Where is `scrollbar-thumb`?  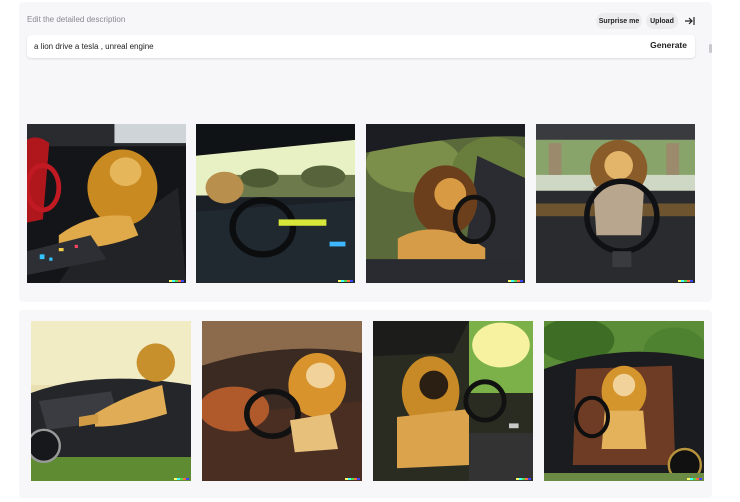
scrollbar-thumb is located at coordinates (710, 48).